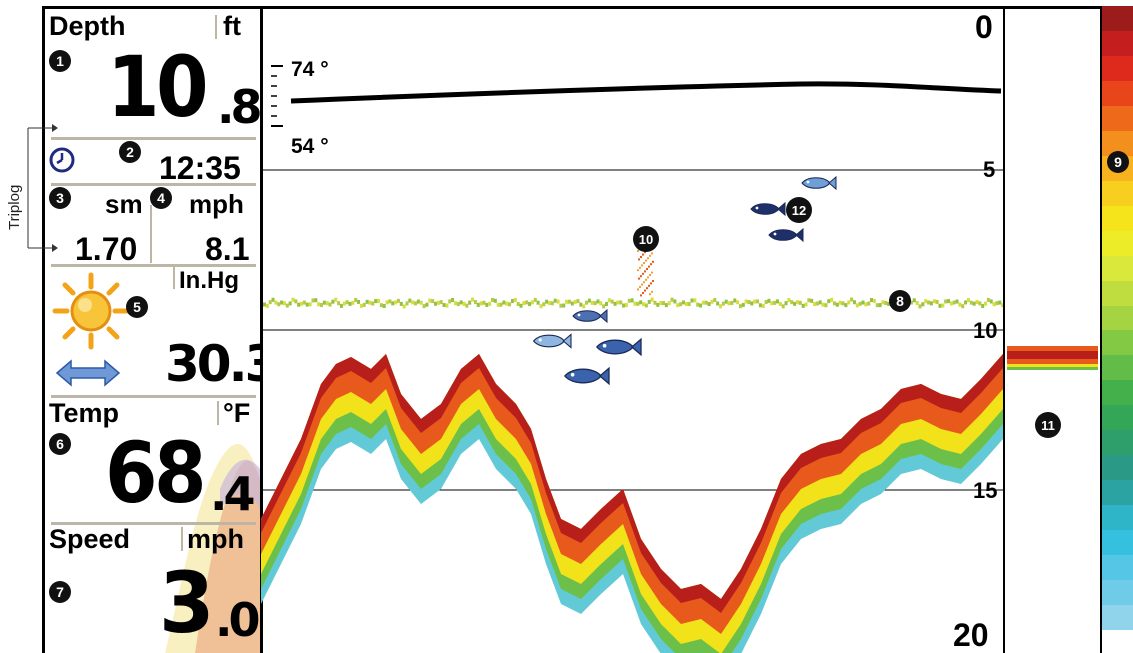 This screenshot has height=653, width=1133. I want to click on callout-9: 9, so click(1118, 162).